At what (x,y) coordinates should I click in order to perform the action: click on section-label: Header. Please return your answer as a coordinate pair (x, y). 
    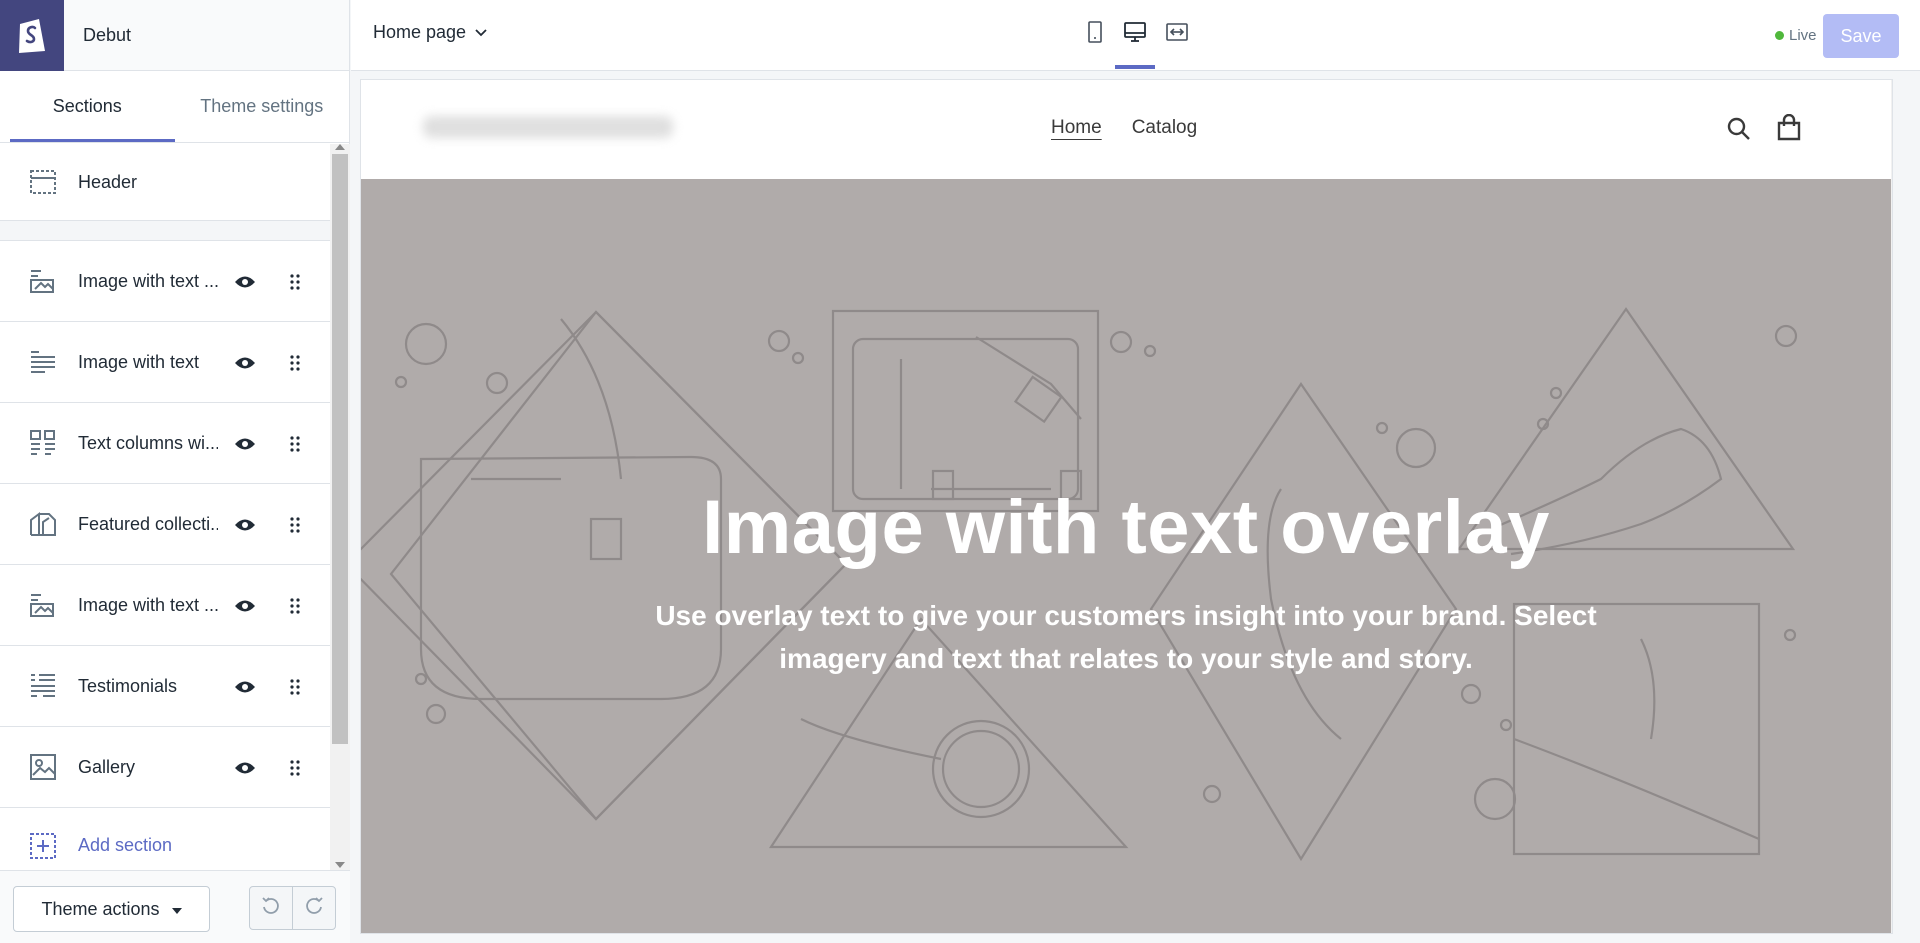
    Looking at the image, I should click on (108, 181).